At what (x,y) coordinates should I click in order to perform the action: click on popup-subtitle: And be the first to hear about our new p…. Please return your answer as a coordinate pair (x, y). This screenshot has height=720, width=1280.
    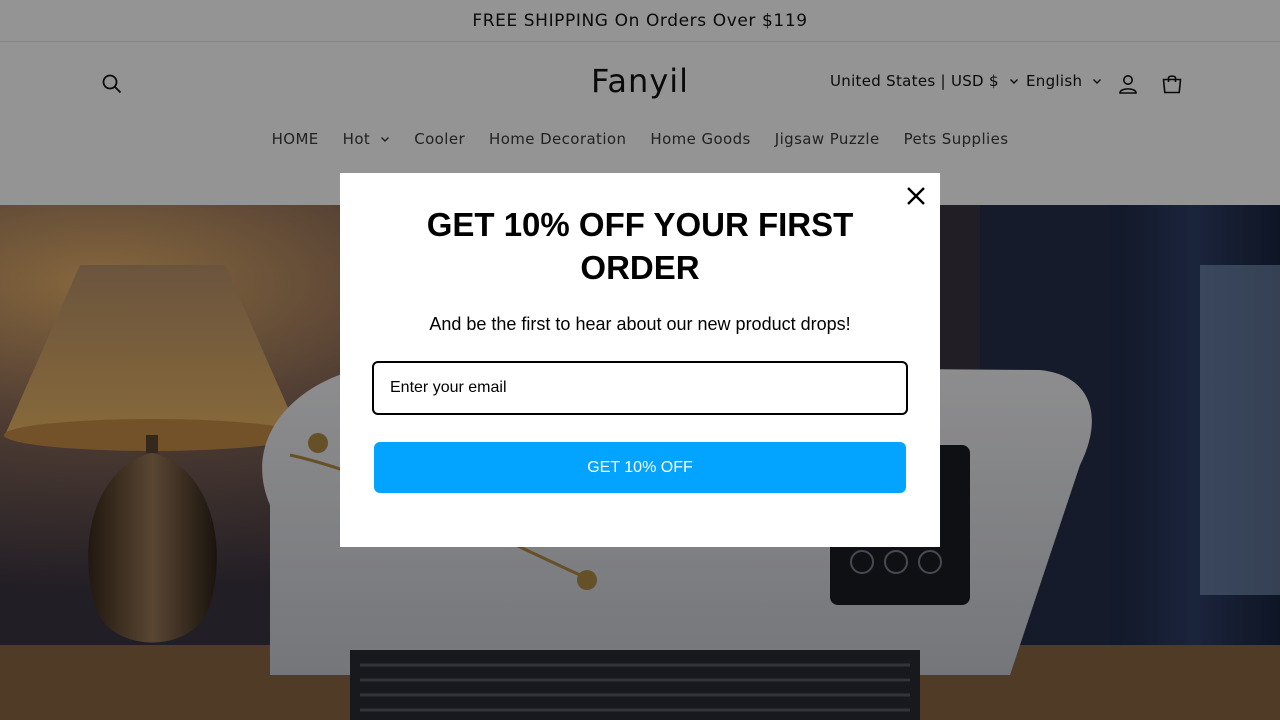
    Looking at the image, I should click on (640, 324).